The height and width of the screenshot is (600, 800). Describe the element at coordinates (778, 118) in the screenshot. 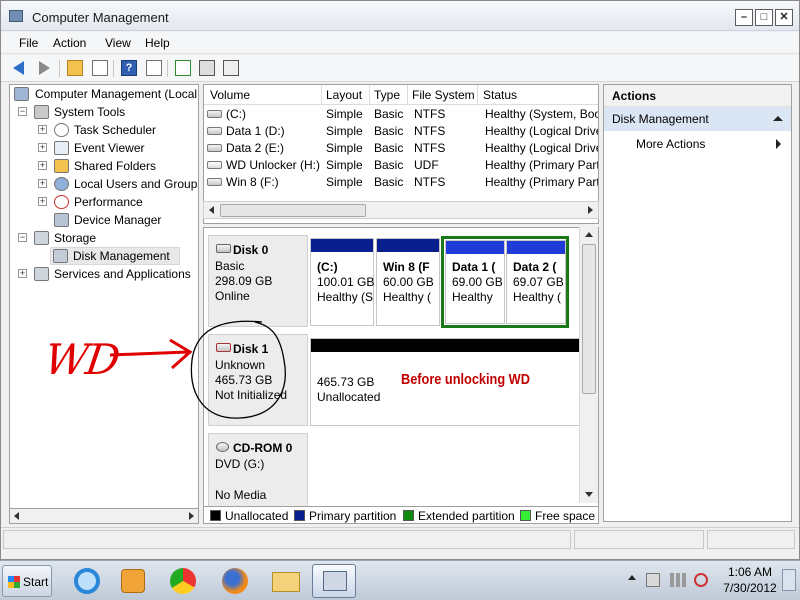

I see `collapse-section-icon` at that location.